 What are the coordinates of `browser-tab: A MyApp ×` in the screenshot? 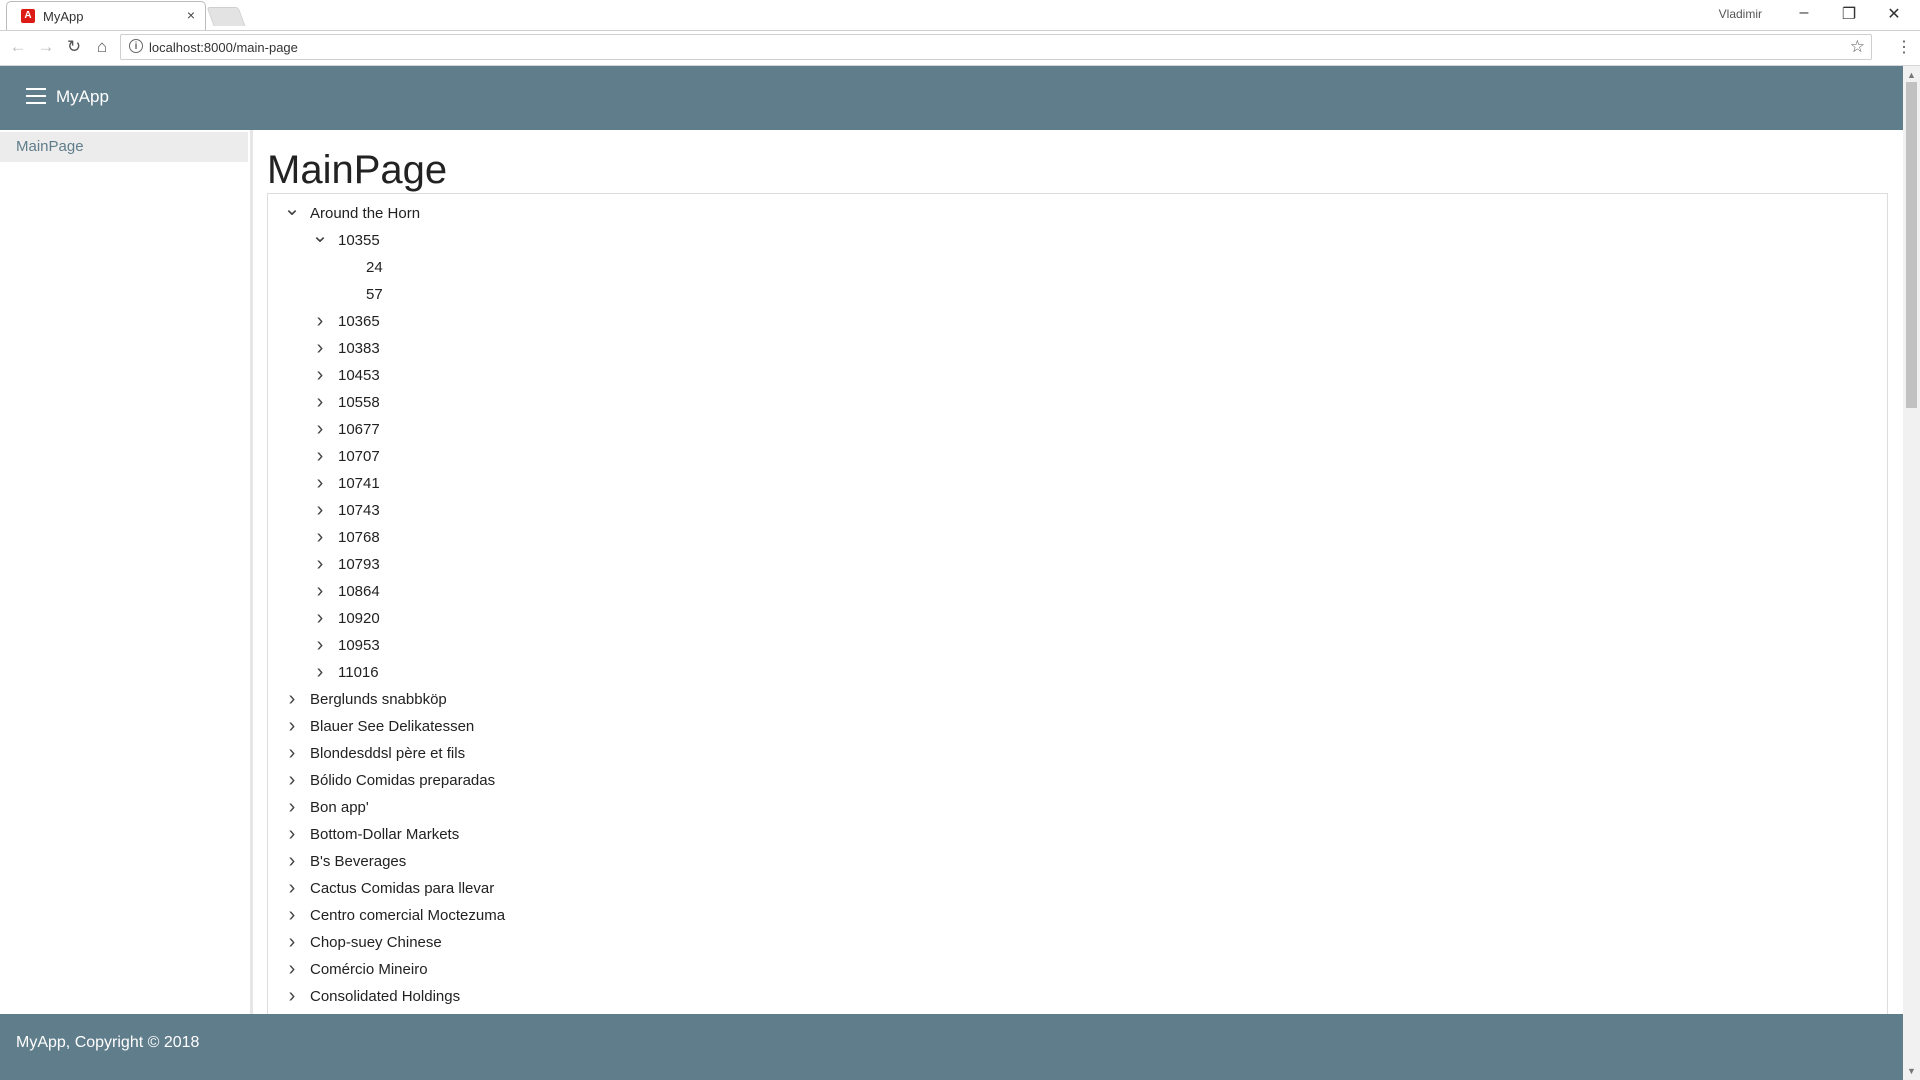 It's located at (106, 15).